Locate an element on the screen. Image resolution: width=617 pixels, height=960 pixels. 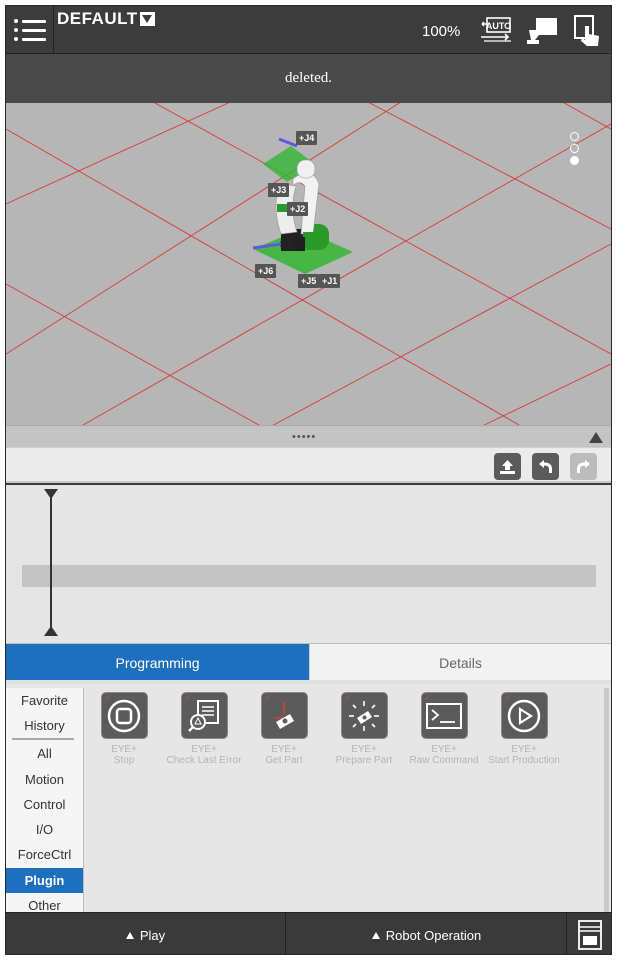
project-name: DEFAULT is located at coordinates (97, 18).